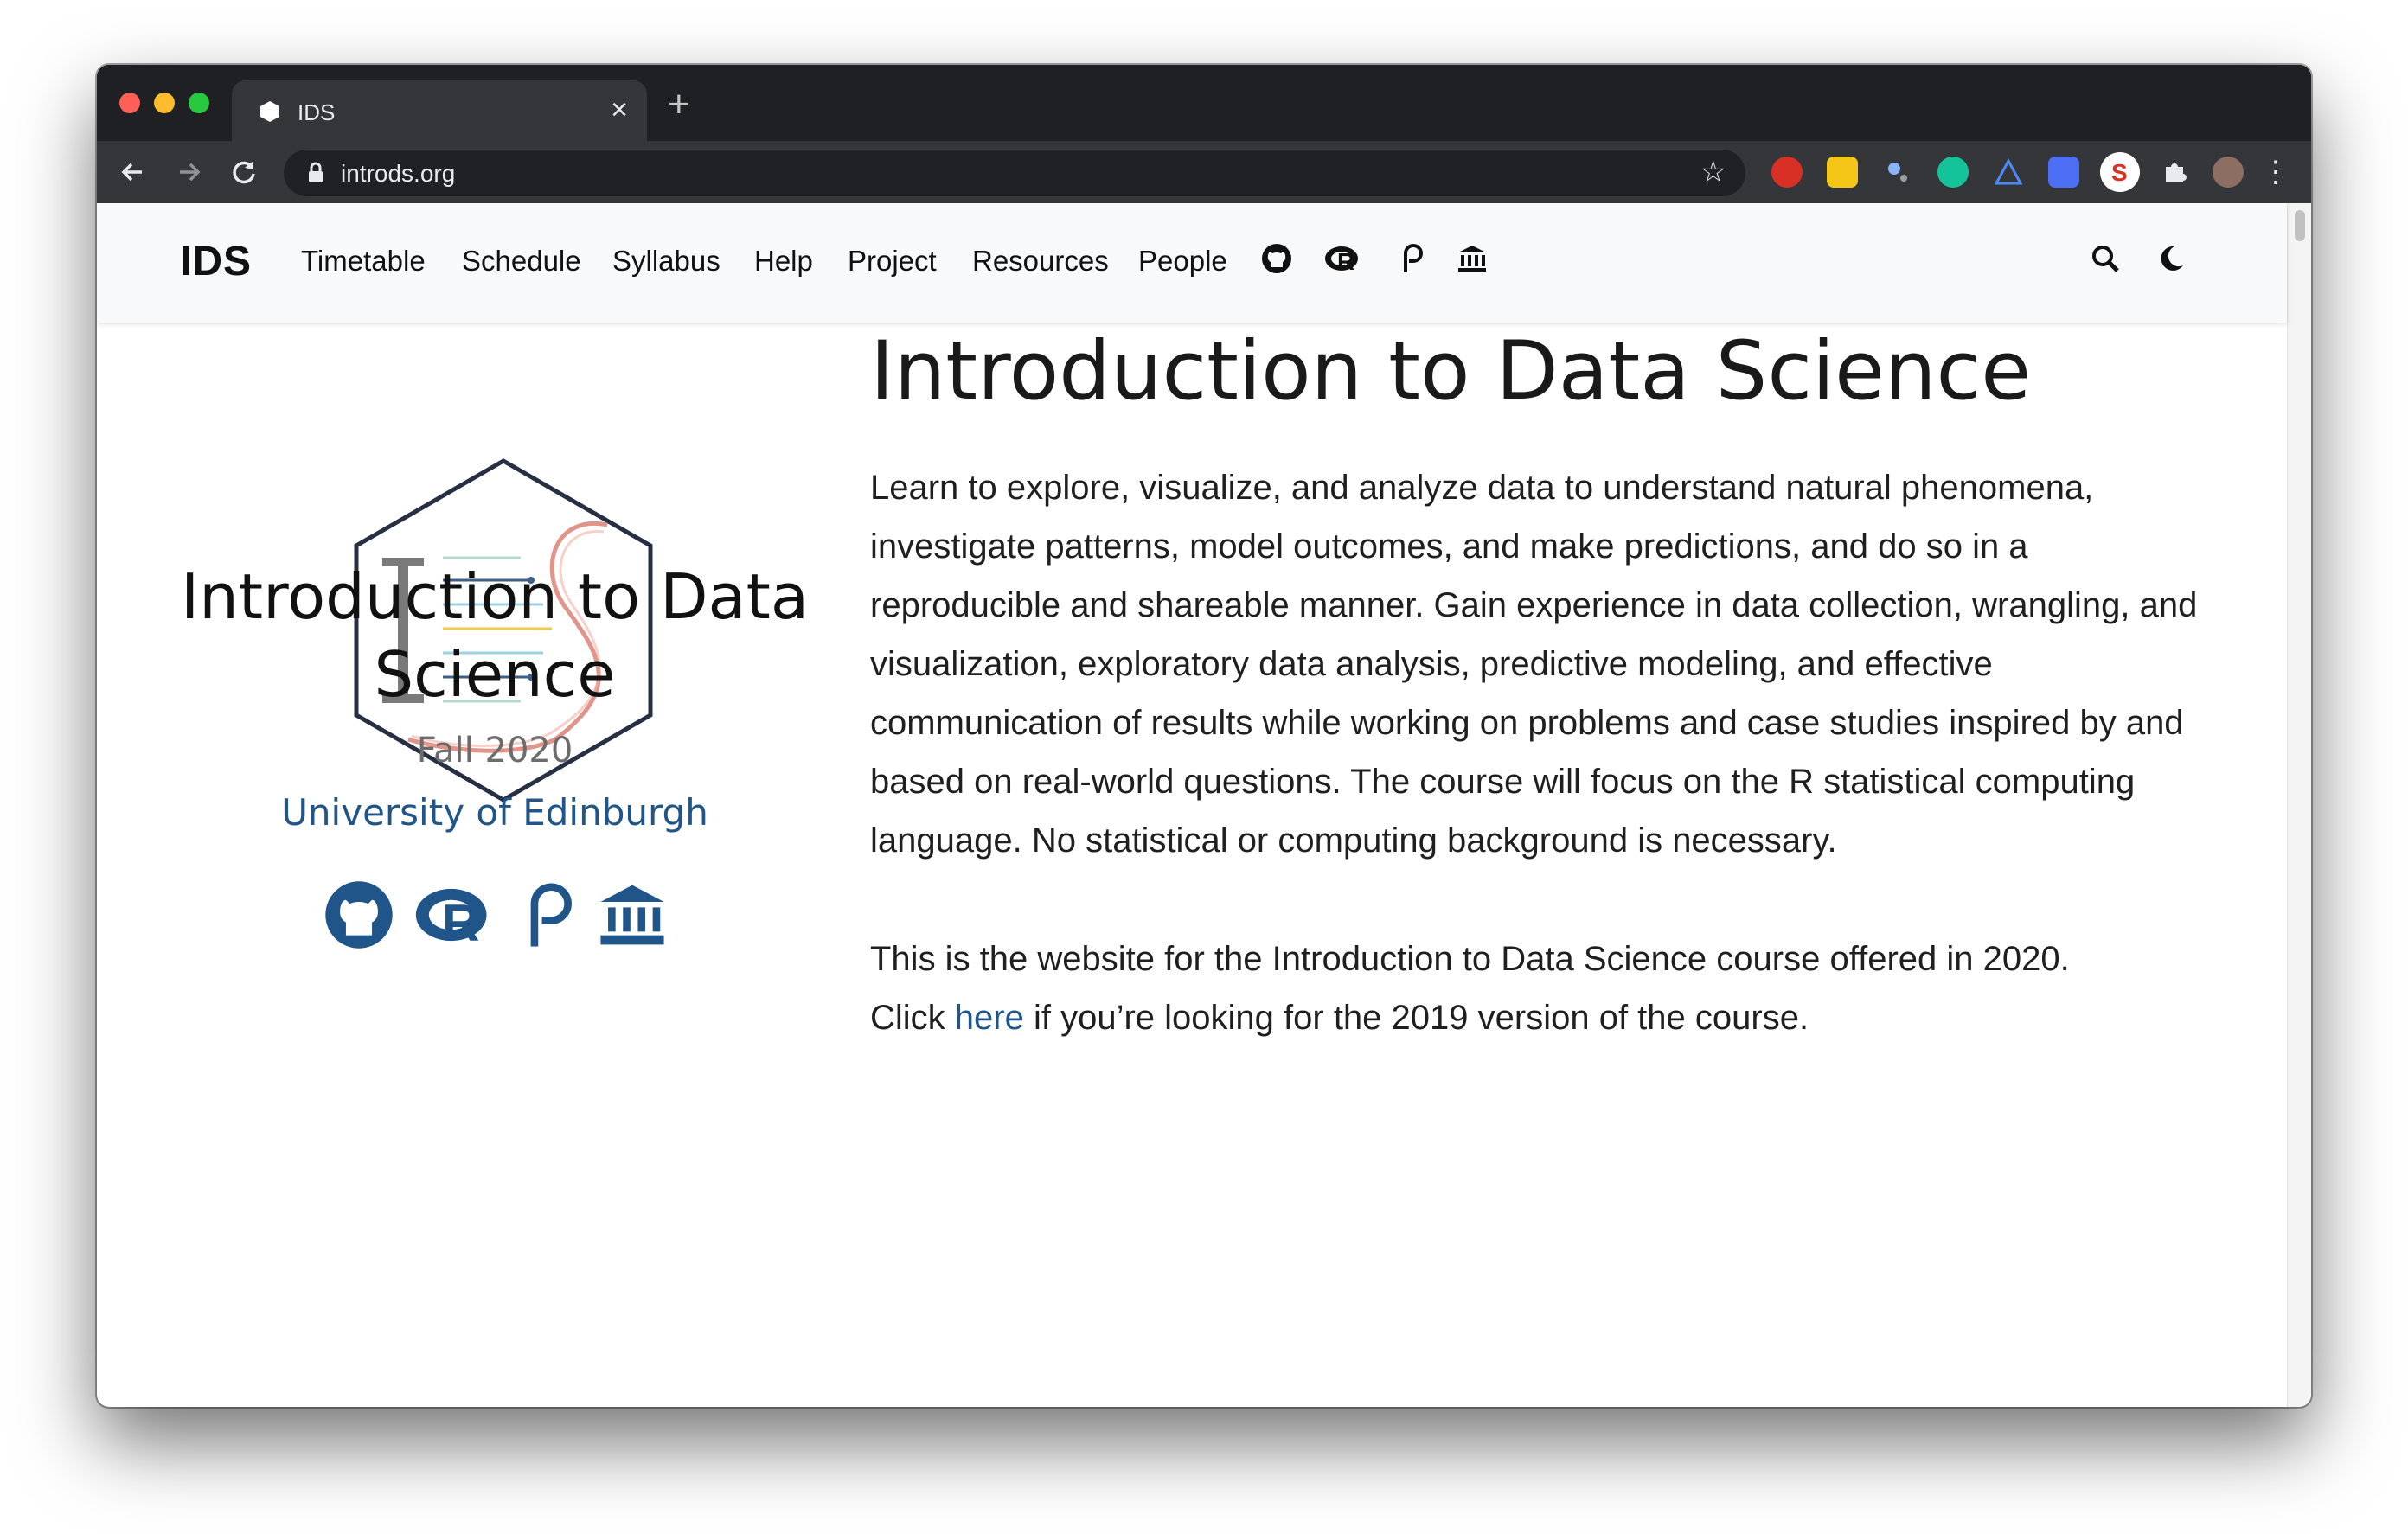 Image resolution: width=2408 pixels, height=1534 pixels. Describe the element at coordinates (1451, 371) in the screenshot. I see `page-title: Introduction to Data Science` at that location.